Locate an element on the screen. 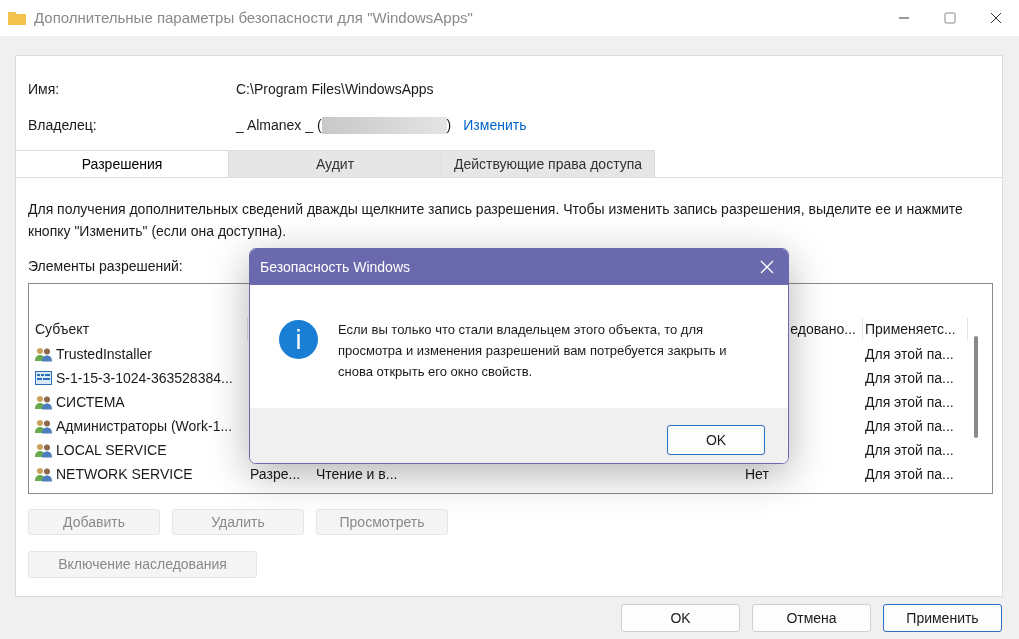 Image resolution: width=1019 pixels, height=639 pixels. tab: Разрешения is located at coordinates (122, 163).